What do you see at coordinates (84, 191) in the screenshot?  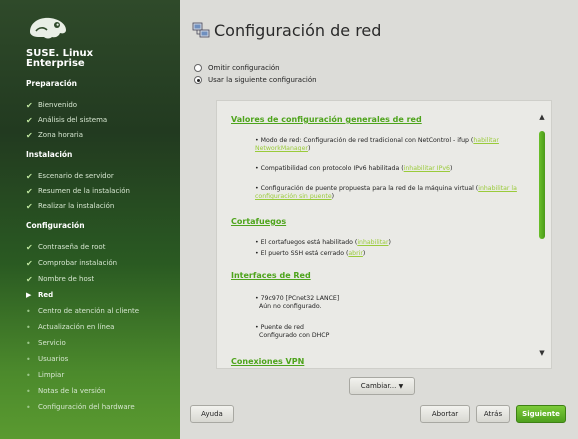 I see `step-label: Resumen de la instalación` at bounding box center [84, 191].